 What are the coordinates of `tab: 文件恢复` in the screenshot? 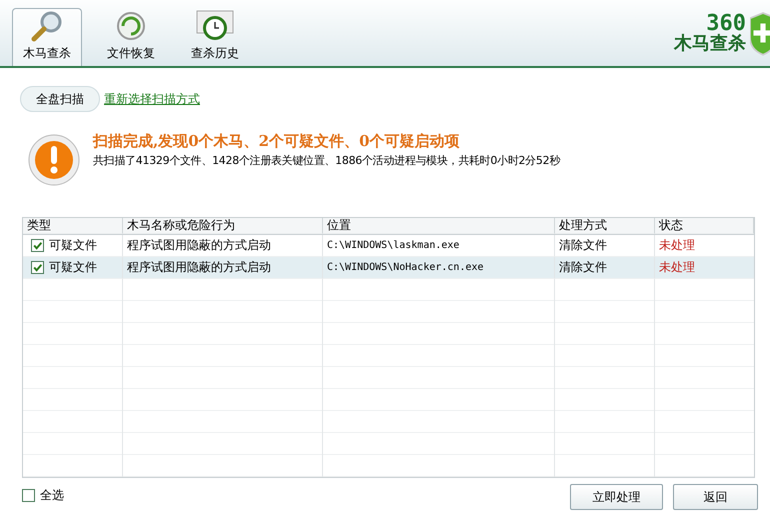 It's located at (131, 37).